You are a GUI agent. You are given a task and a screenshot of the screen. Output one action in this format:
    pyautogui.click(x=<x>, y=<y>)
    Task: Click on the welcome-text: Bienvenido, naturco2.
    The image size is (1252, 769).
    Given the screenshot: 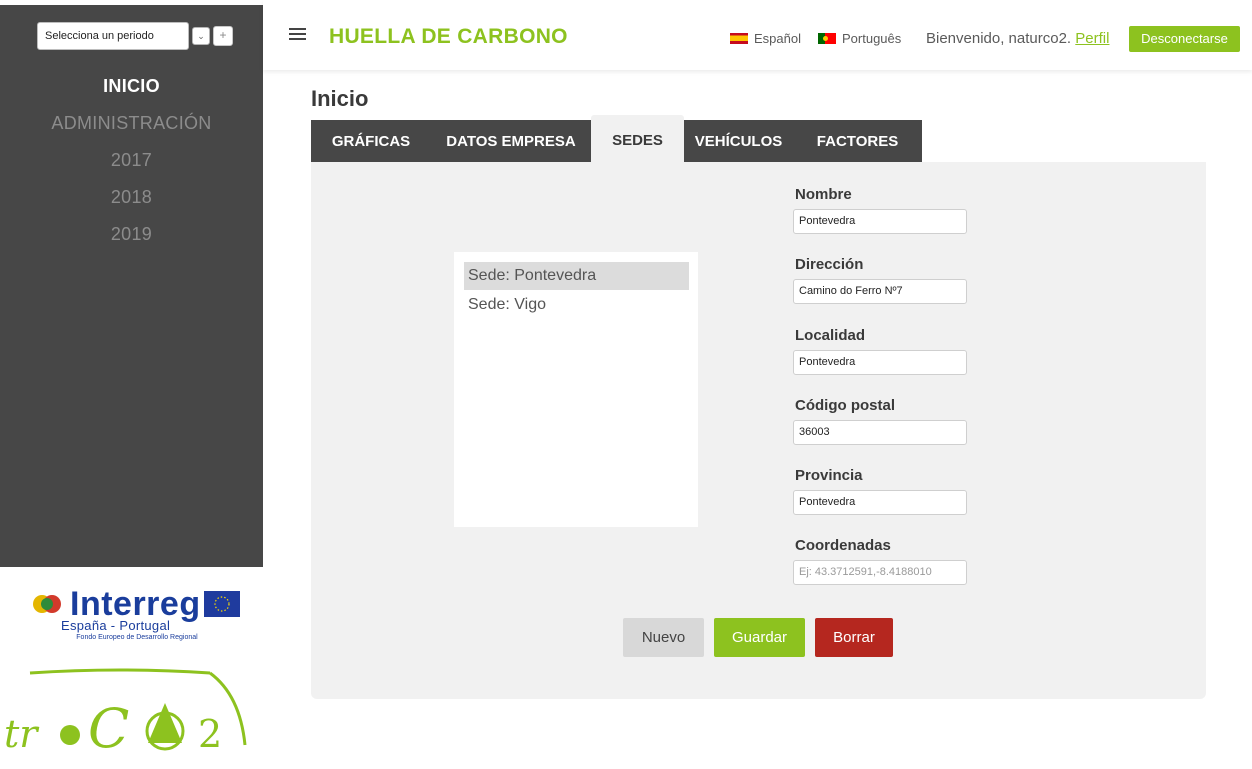 What is the action you would take?
    pyautogui.click(x=999, y=38)
    